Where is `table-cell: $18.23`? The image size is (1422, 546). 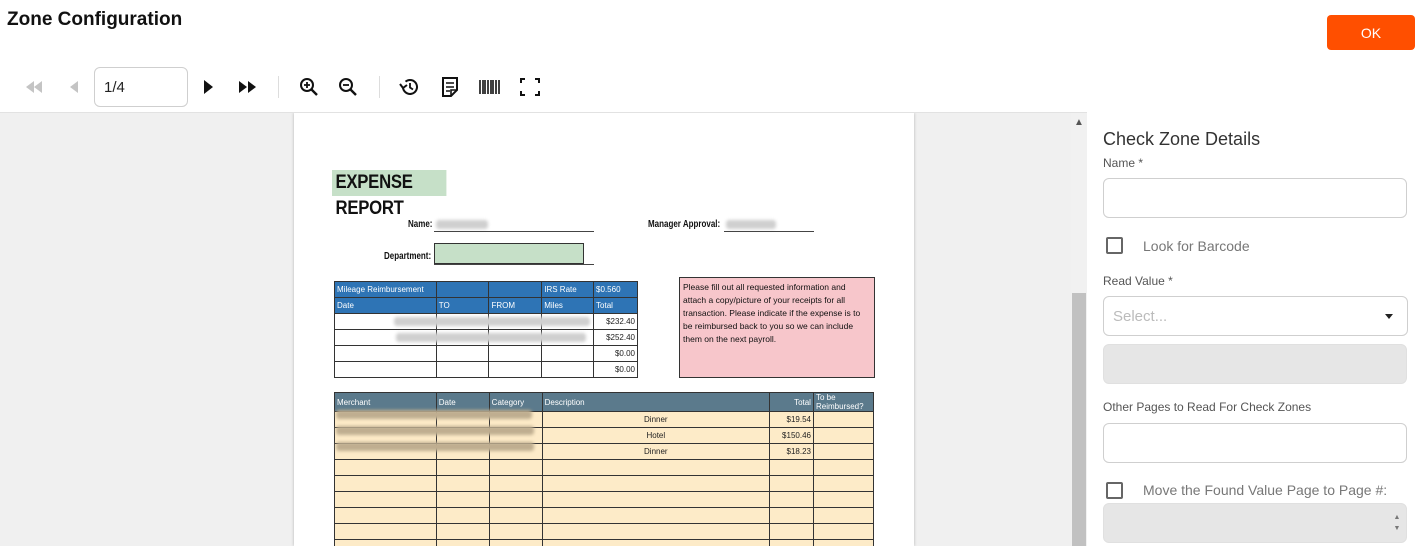 table-cell: $18.23 is located at coordinates (791, 451).